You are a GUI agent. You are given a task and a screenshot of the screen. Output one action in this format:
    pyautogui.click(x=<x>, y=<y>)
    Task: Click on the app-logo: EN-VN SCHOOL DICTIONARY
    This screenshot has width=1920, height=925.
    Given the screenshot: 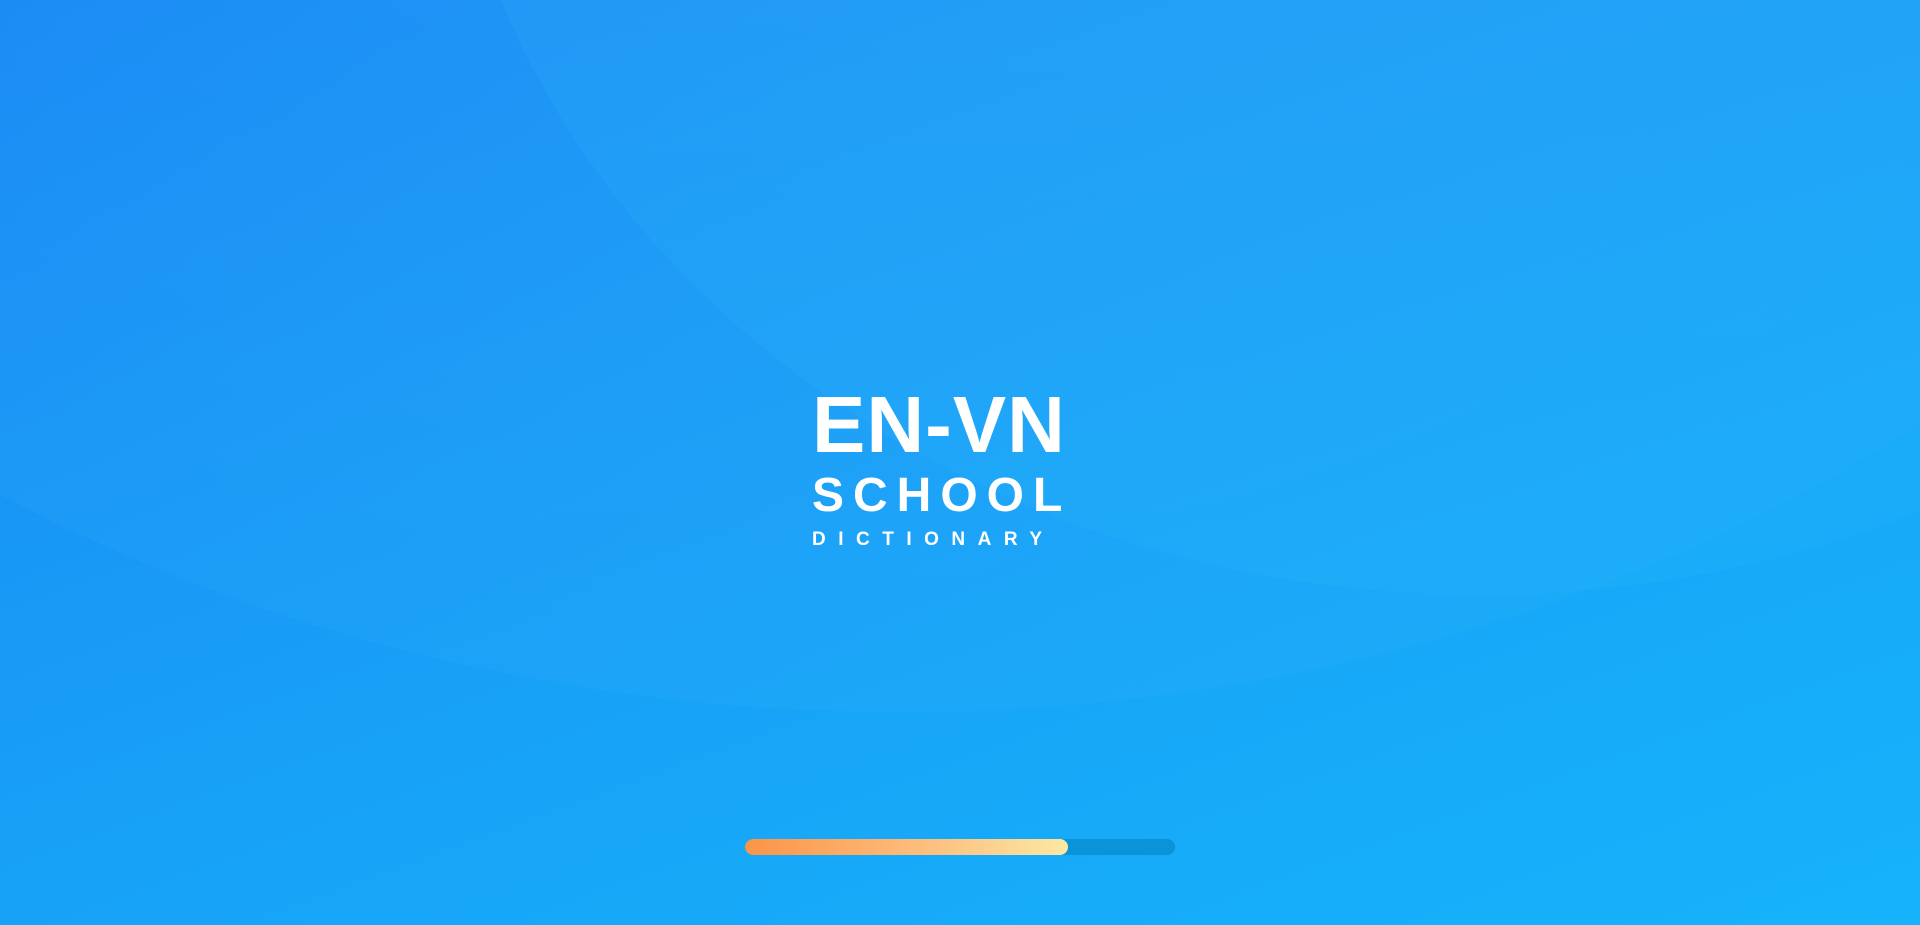 What is the action you would take?
    pyautogui.click(x=962, y=466)
    